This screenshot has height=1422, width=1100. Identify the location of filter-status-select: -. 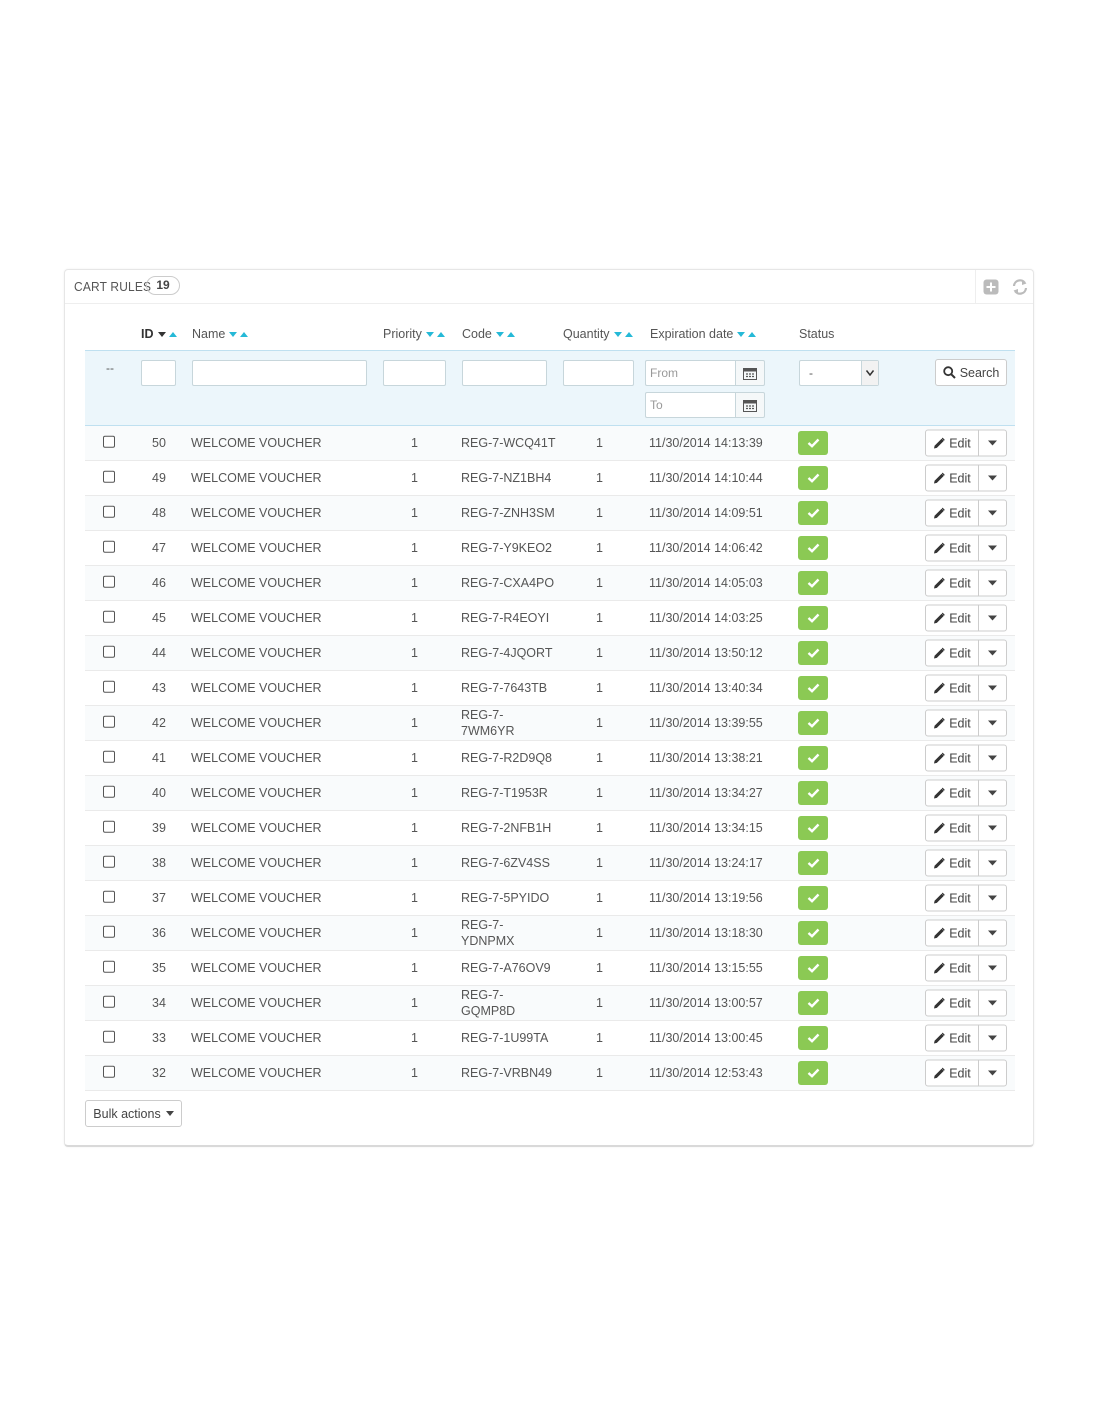
(839, 373).